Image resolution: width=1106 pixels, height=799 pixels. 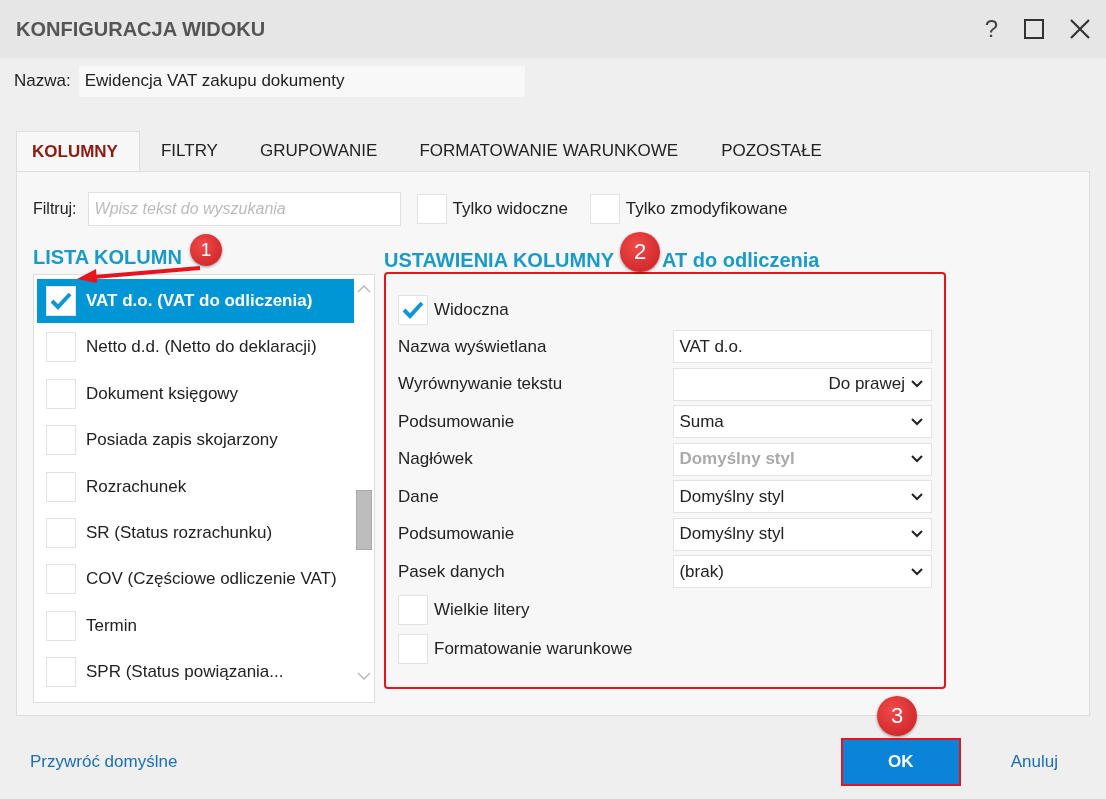 I want to click on dropdown: Do prawej, so click(x=802, y=384).